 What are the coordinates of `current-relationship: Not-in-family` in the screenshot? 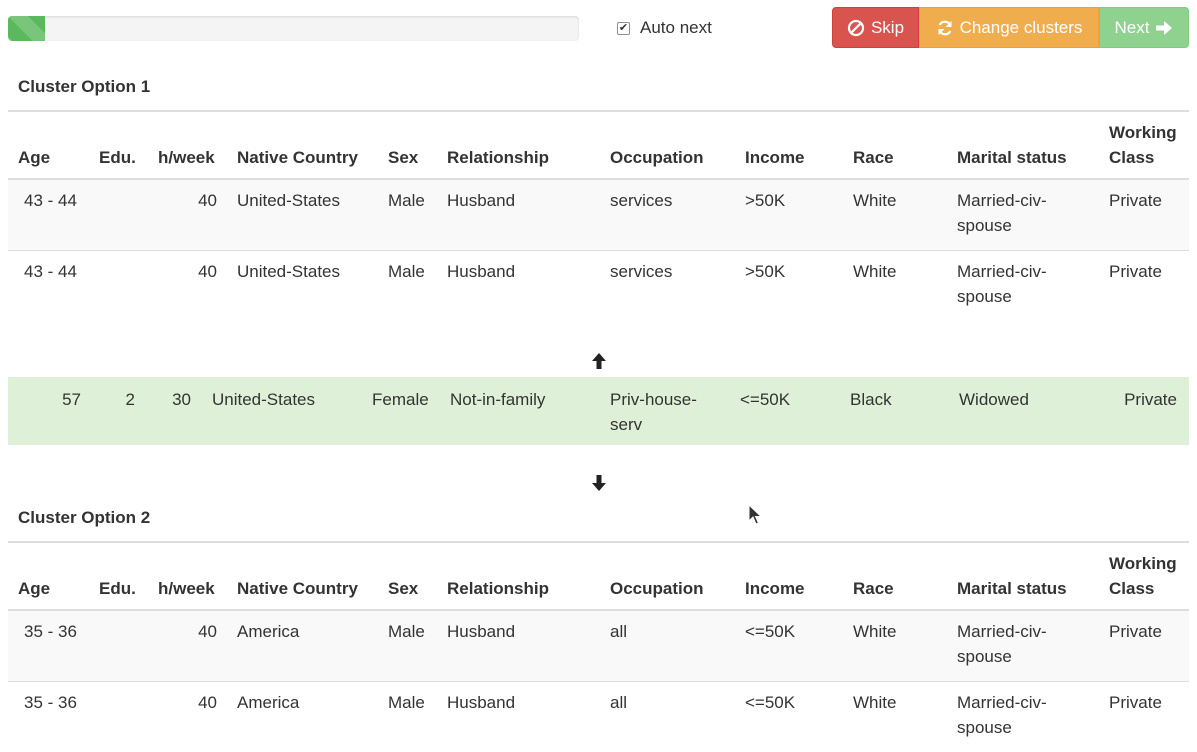 It's located at (498, 399).